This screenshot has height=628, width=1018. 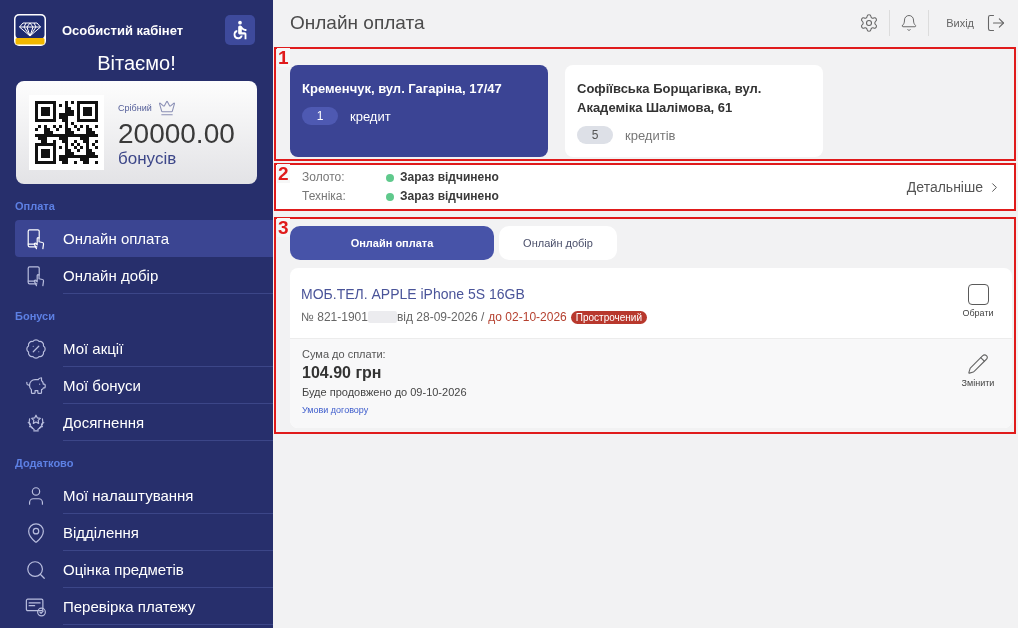 I want to click on contract-title-link: МОБ.ТЕЛ. APPLE iPhone 5S 16GB, so click(x=413, y=294).